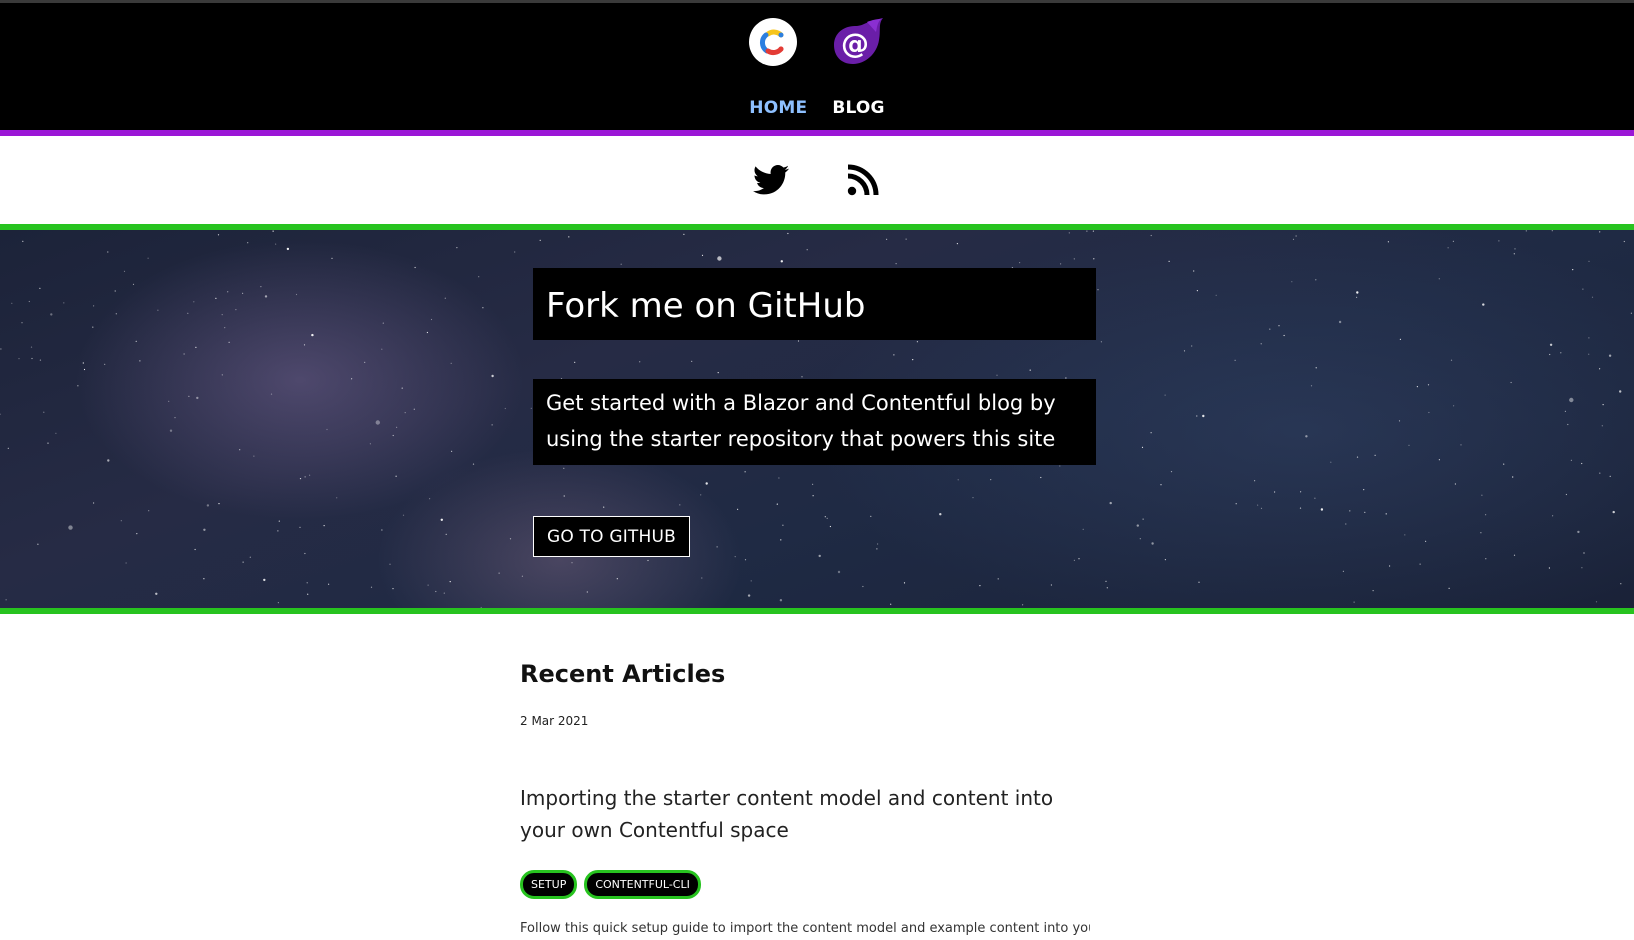 This screenshot has width=1634, height=940. I want to click on tag-setup: SETUP, so click(549, 884).